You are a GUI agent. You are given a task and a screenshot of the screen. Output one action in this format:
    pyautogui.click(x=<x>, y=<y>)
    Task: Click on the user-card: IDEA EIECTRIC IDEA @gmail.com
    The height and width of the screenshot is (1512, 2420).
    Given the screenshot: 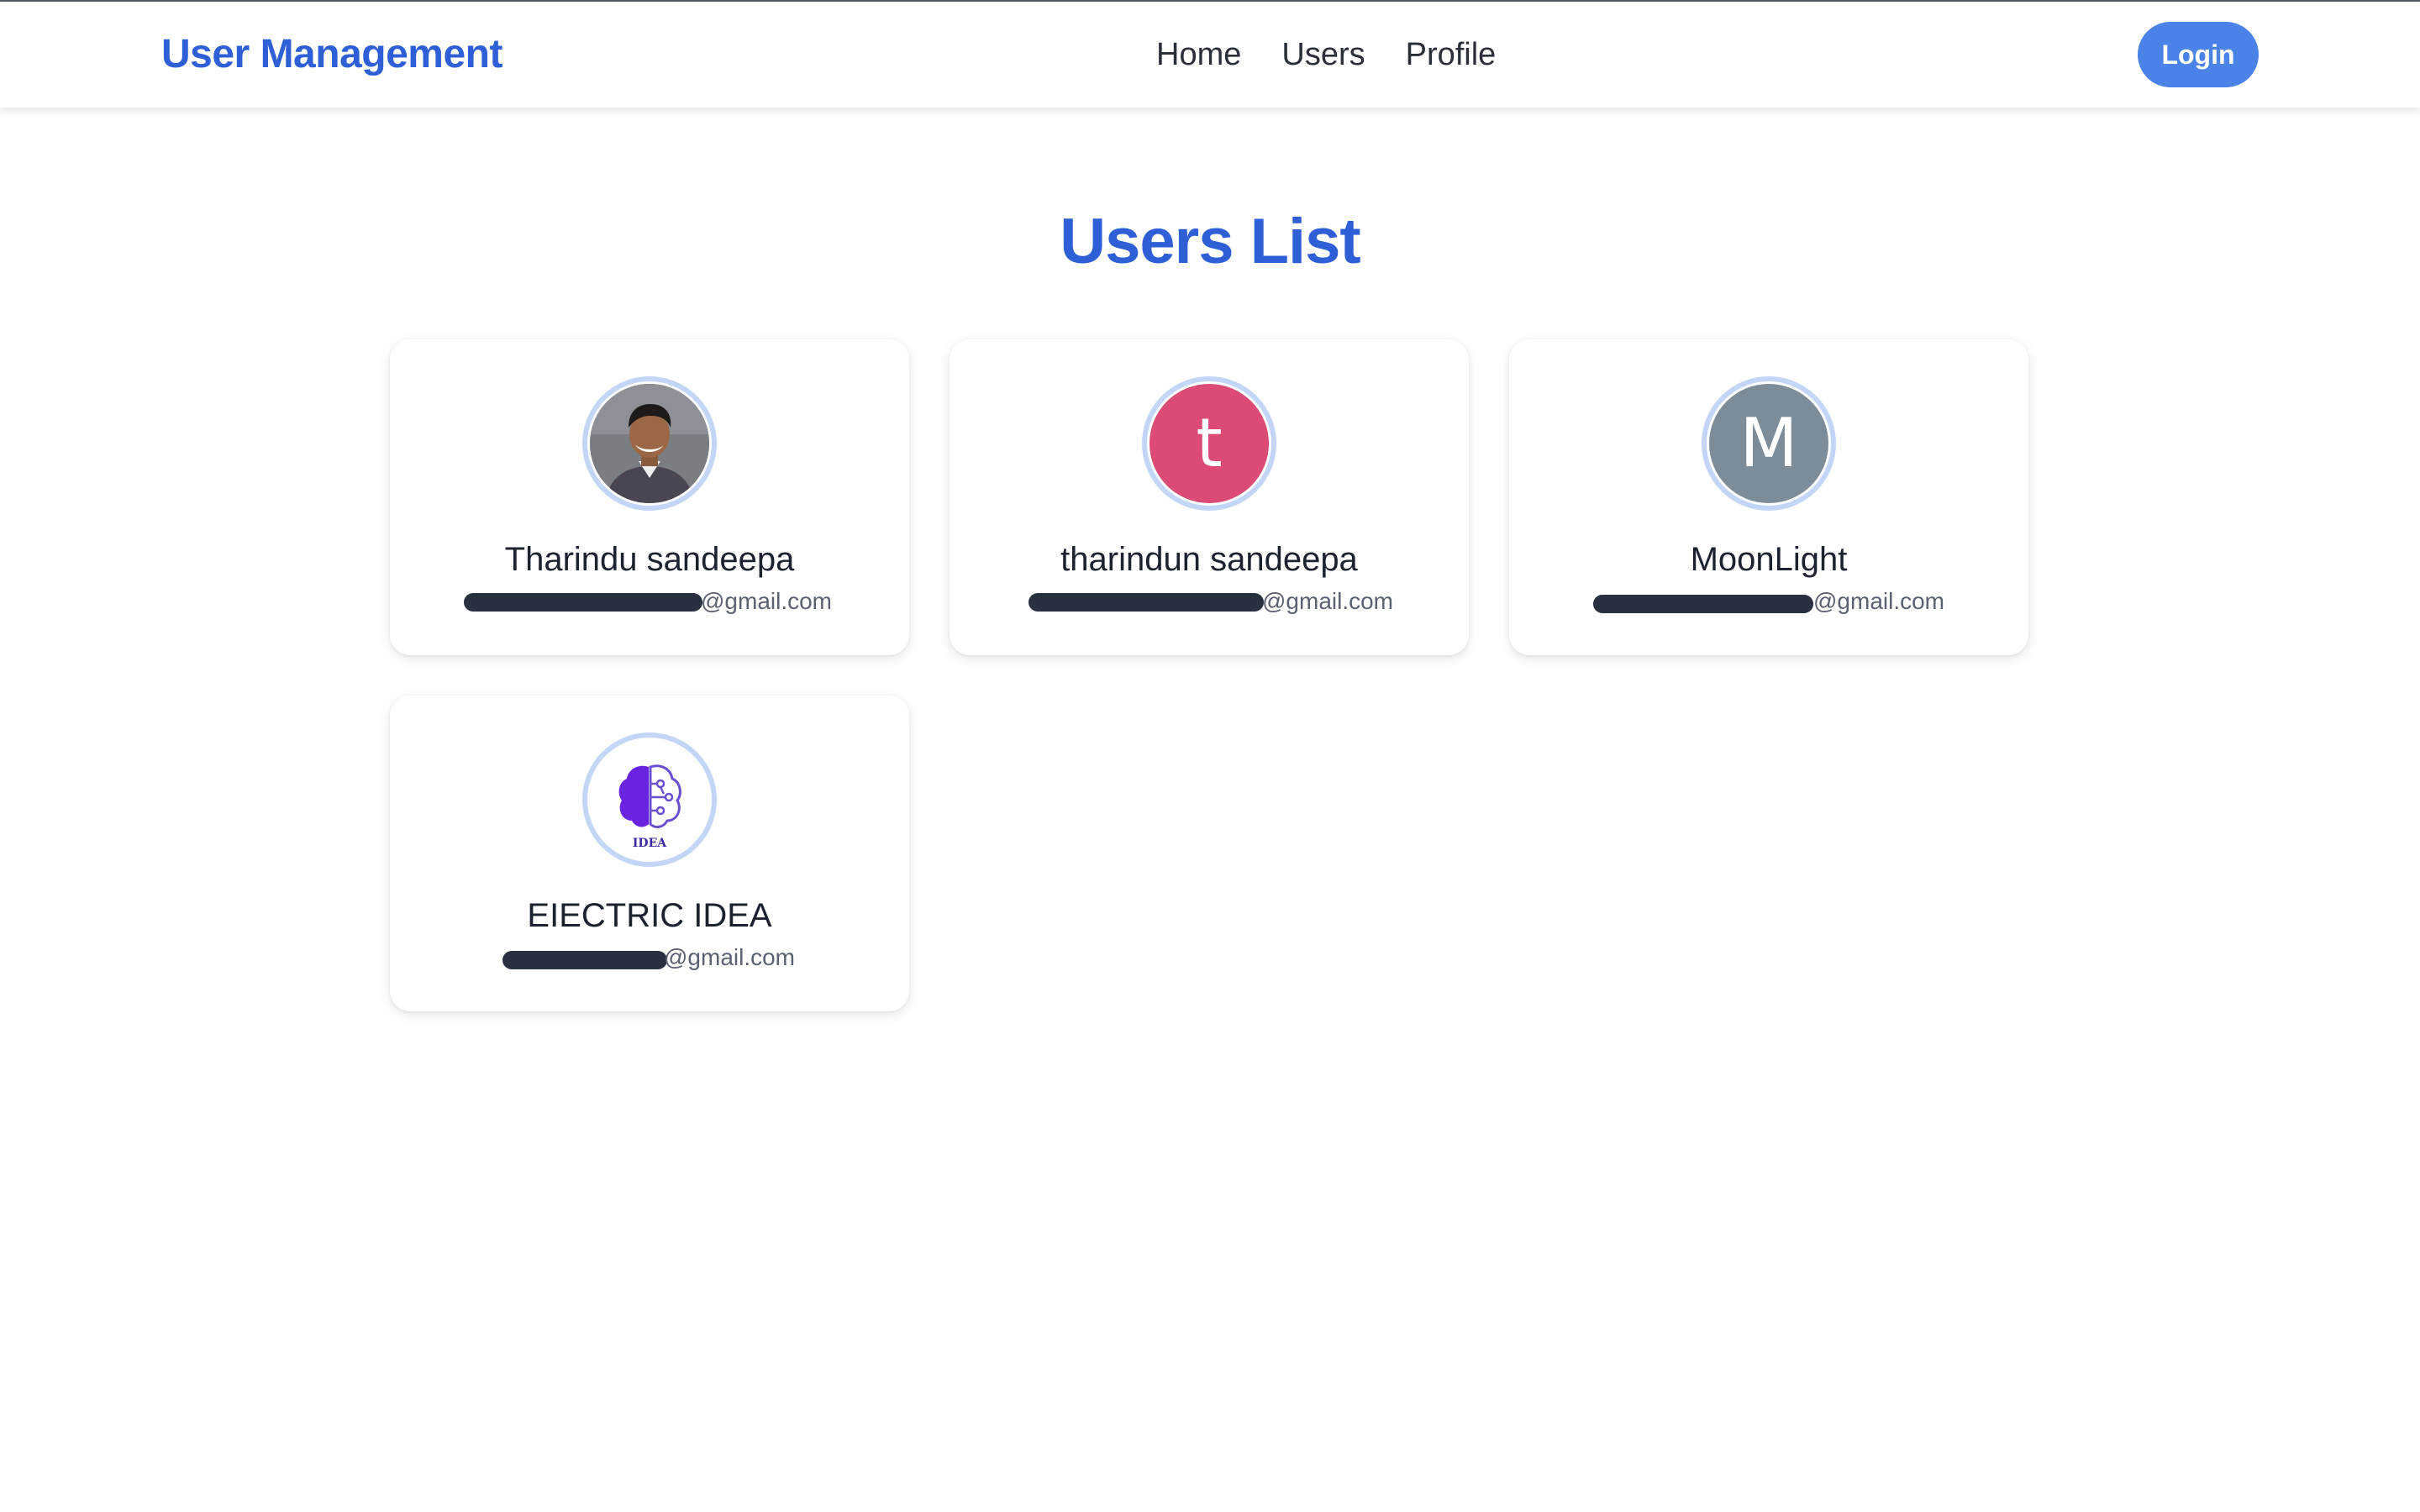 What is the action you would take?
    pyautogui.click(x=649, y=853)
    